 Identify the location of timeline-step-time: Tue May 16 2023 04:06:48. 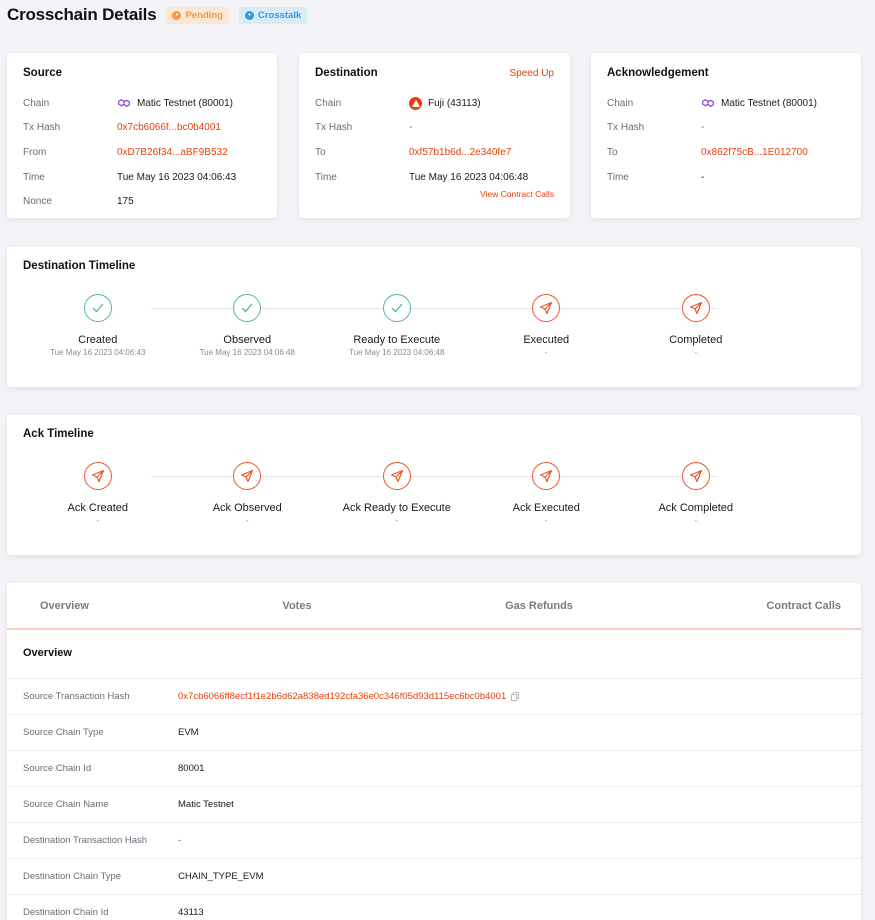
(397, 352).